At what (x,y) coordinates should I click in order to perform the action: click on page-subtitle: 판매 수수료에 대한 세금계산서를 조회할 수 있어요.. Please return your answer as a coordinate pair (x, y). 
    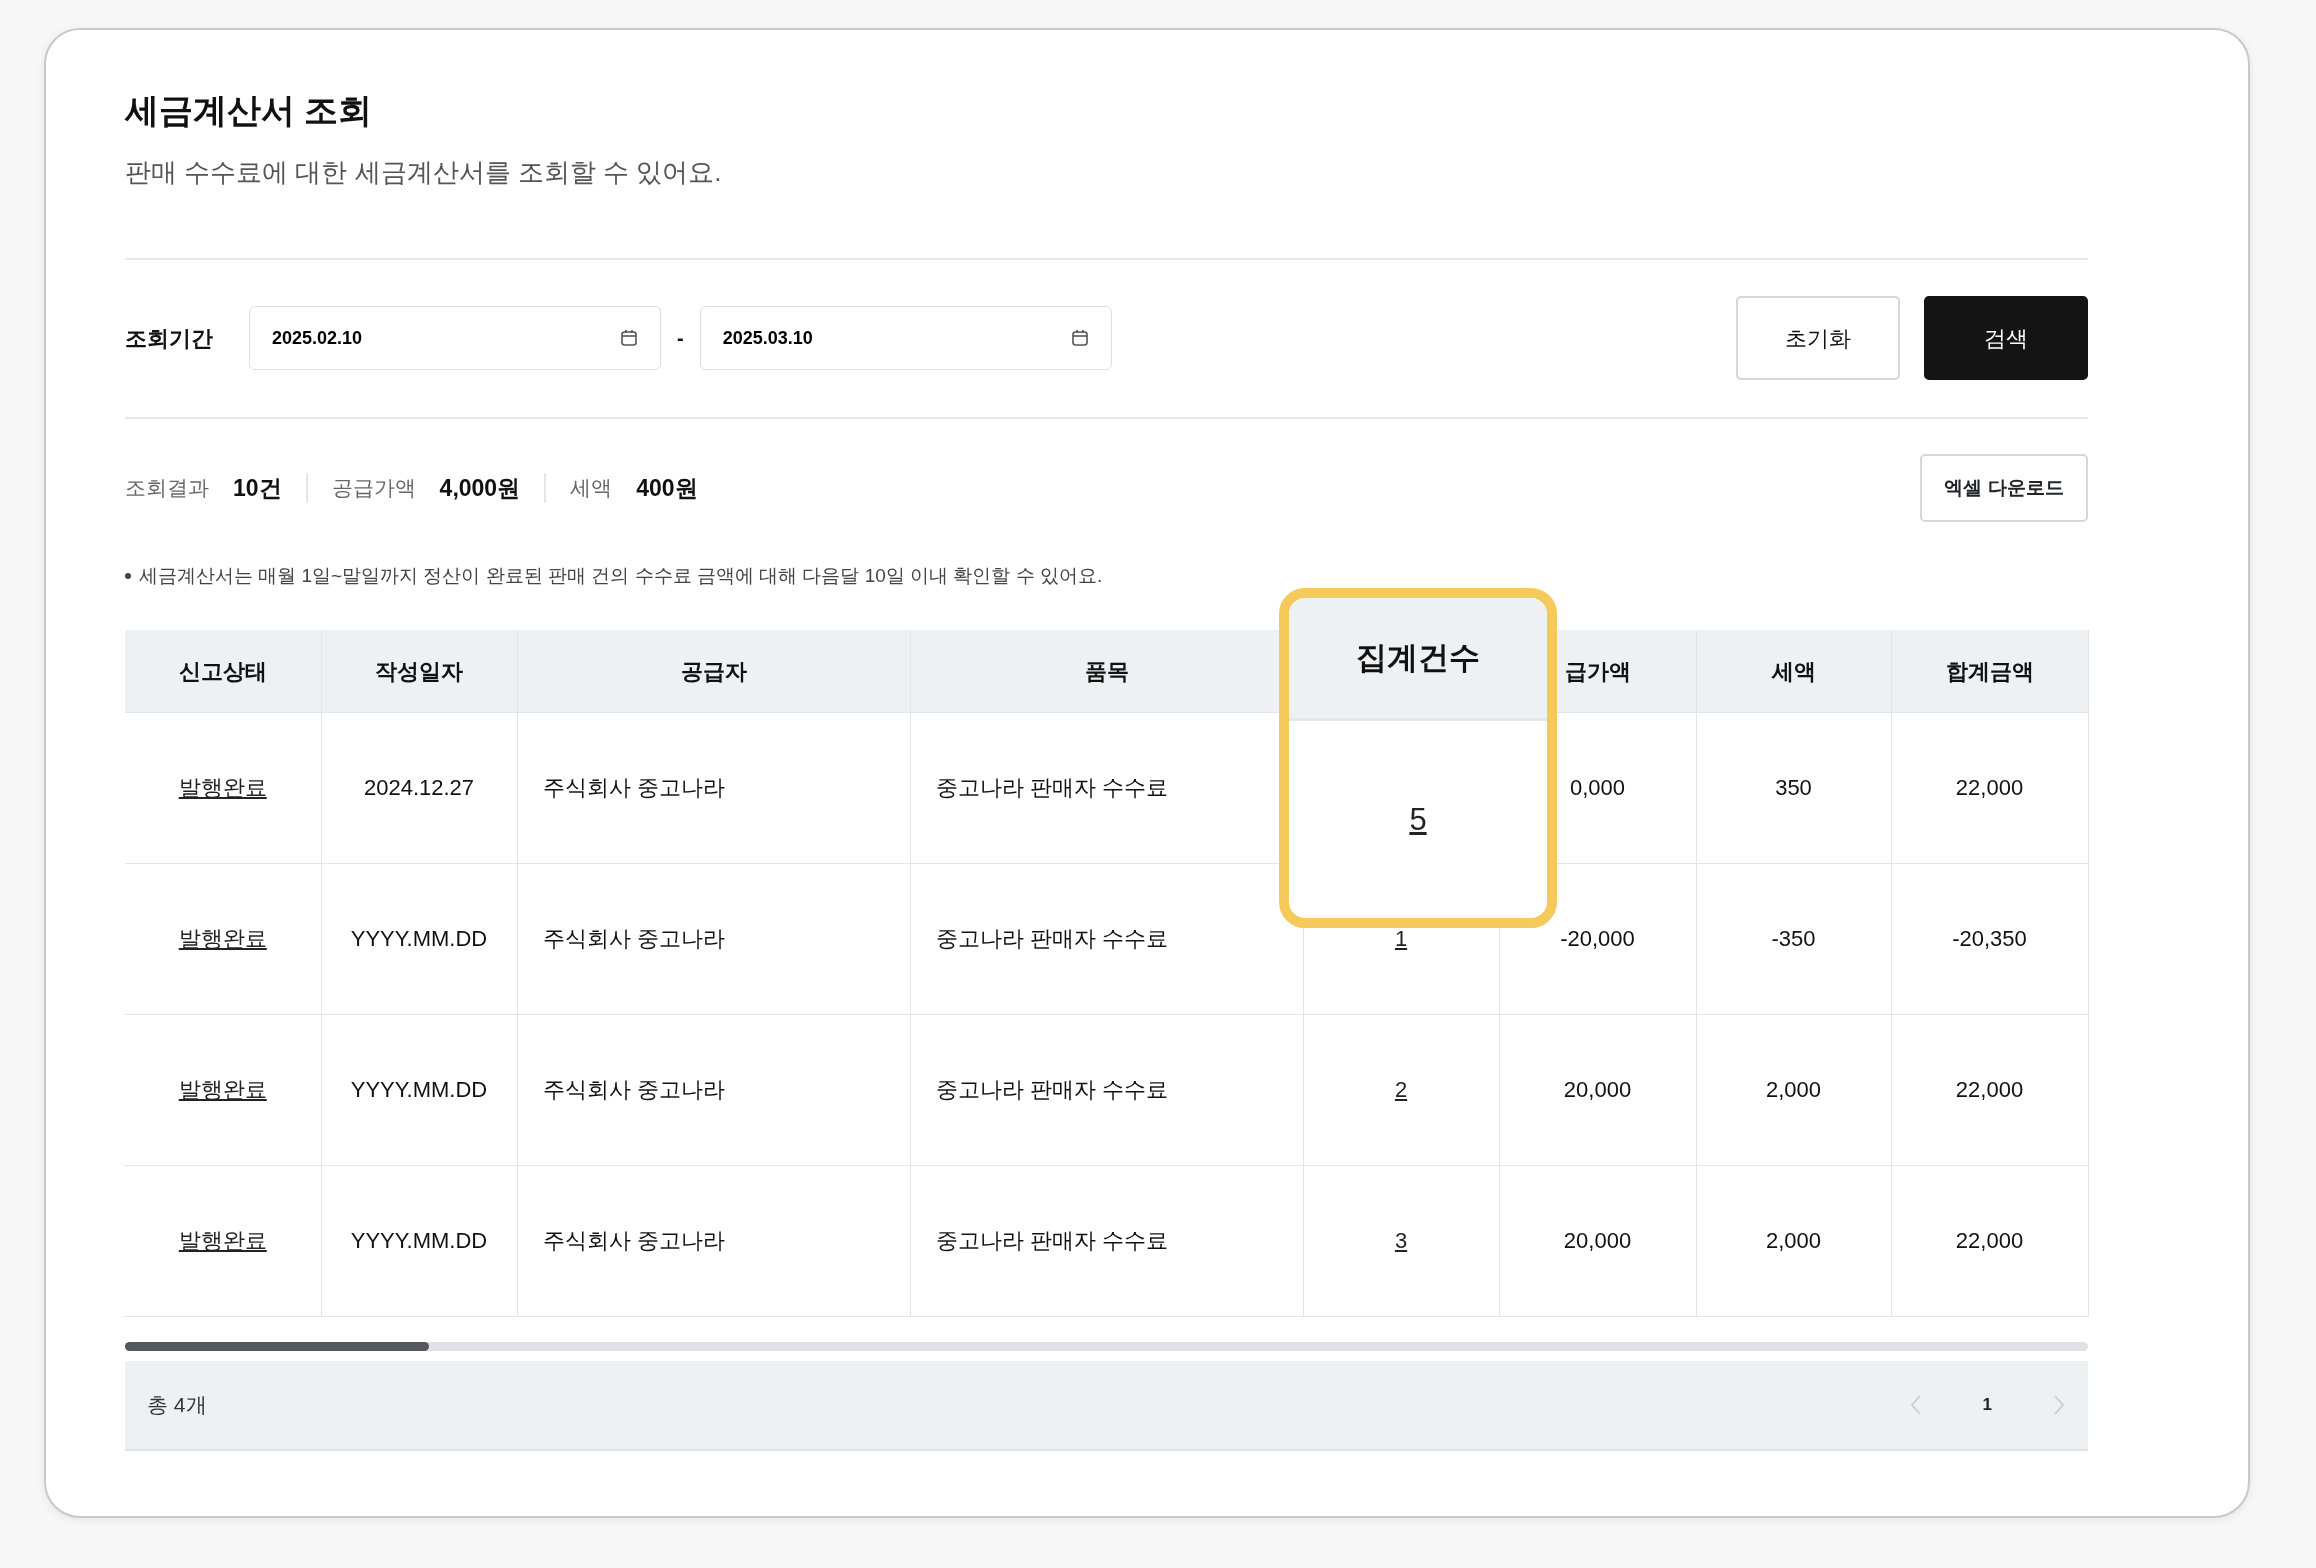
    Looking at the image, I should click on (424, 172).